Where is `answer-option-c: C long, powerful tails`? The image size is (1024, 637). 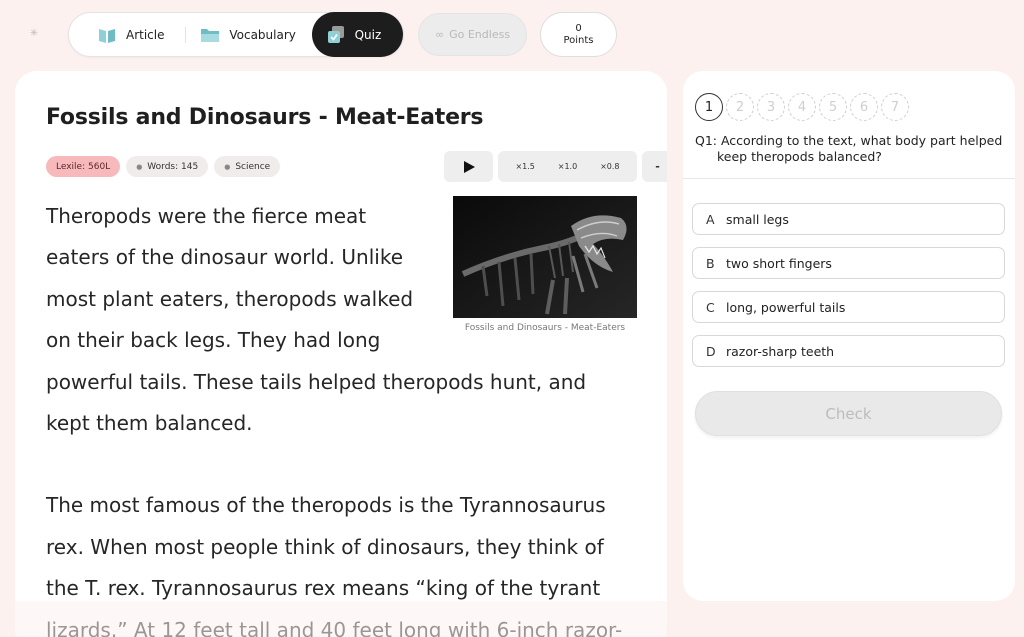
answer-option-c: C long, powerful tails is located at coordinates (848, 307).